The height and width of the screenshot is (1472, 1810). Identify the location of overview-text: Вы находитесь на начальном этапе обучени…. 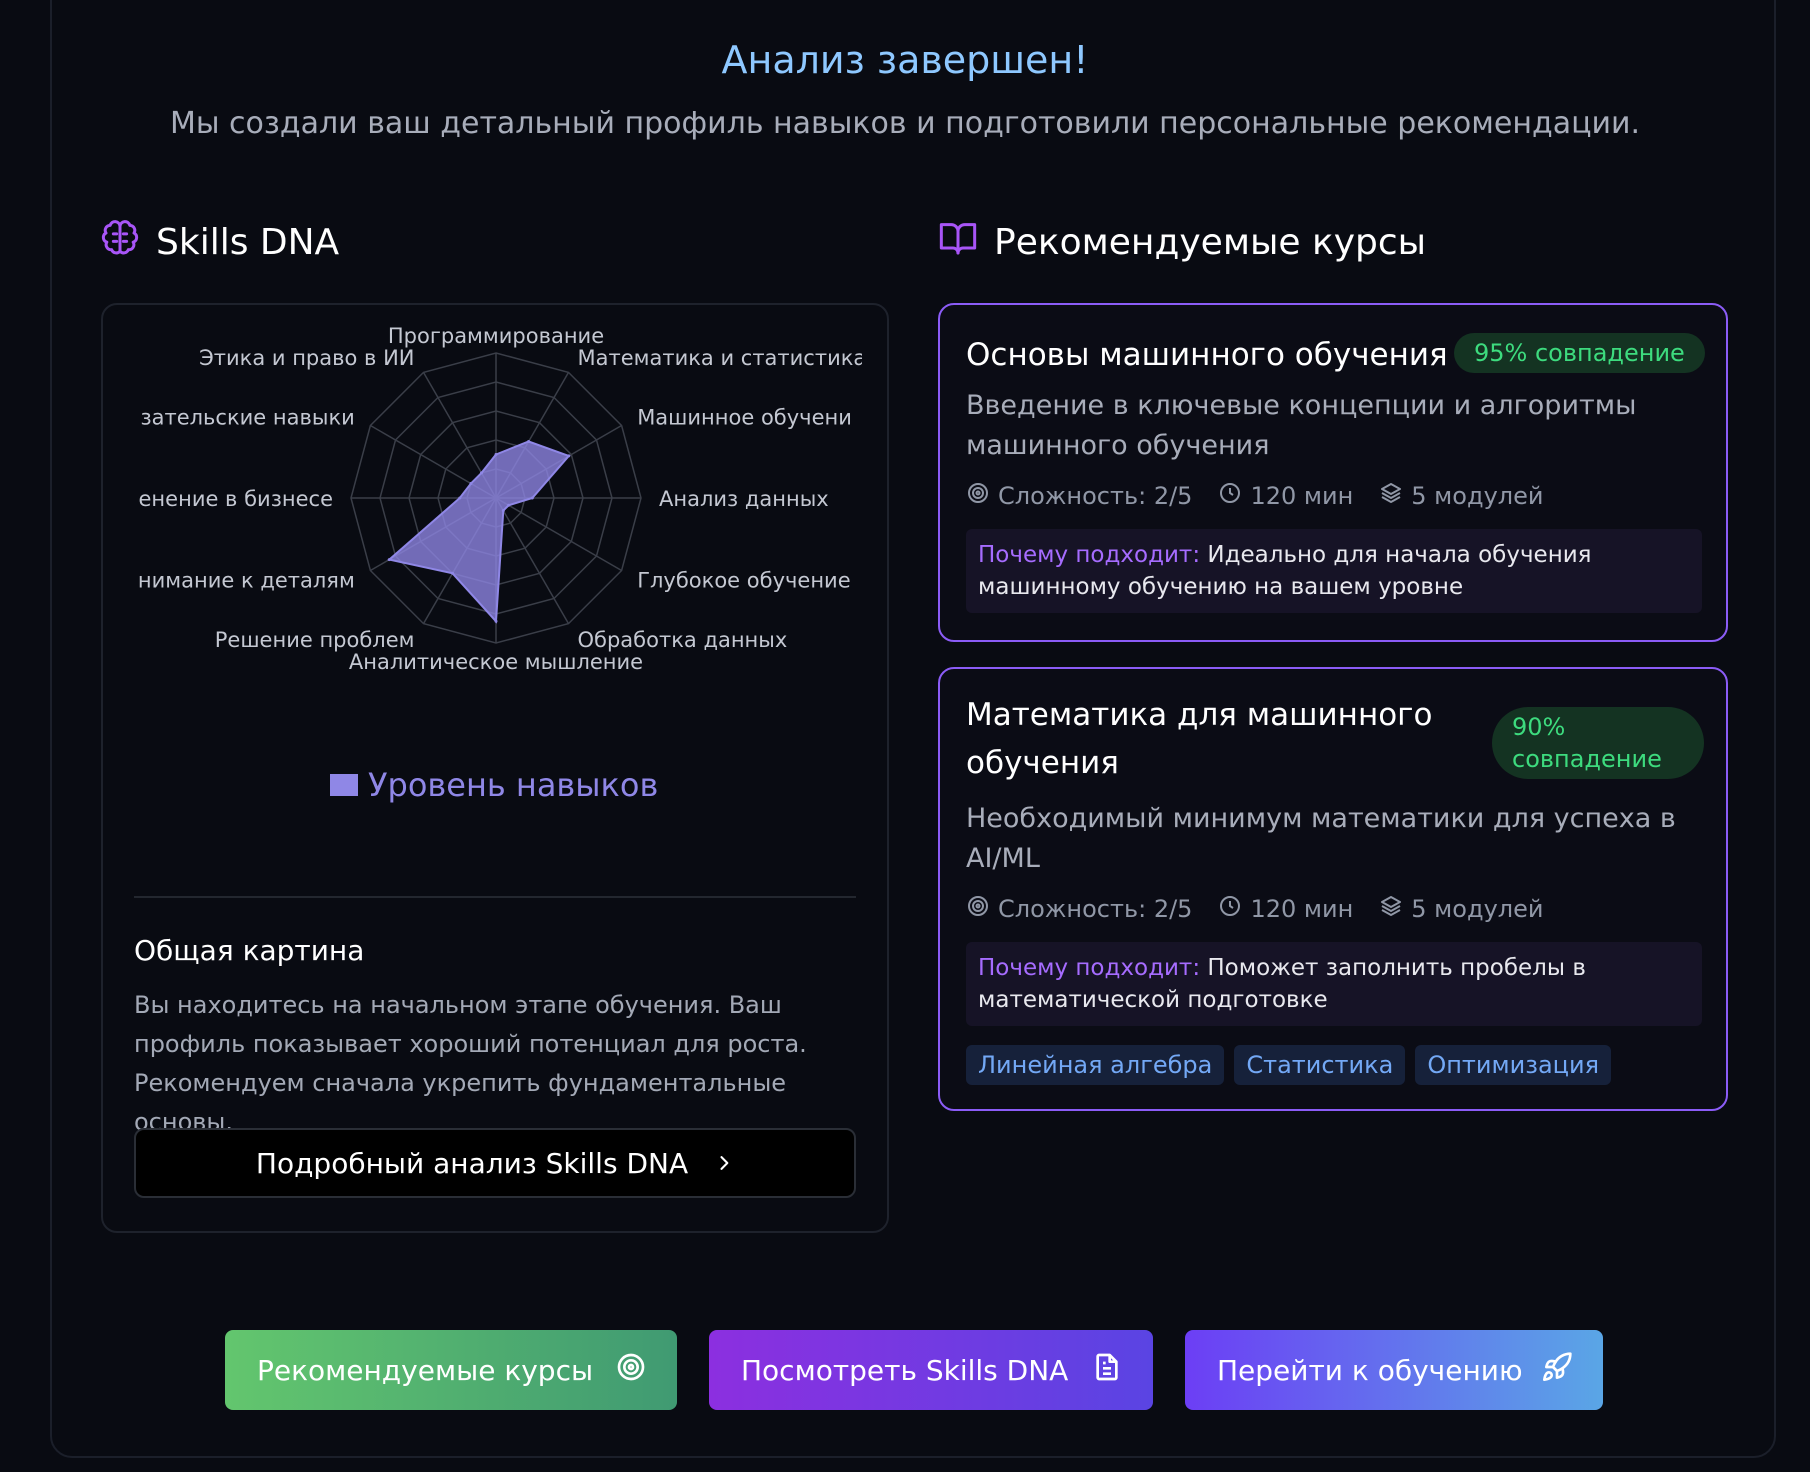
(470, 1063).